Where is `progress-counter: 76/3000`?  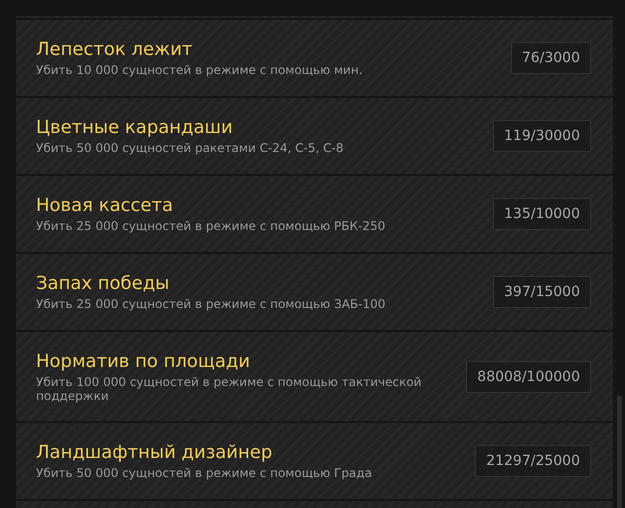
progress-counter: 76/3000 is located at coordinates (550, 58).